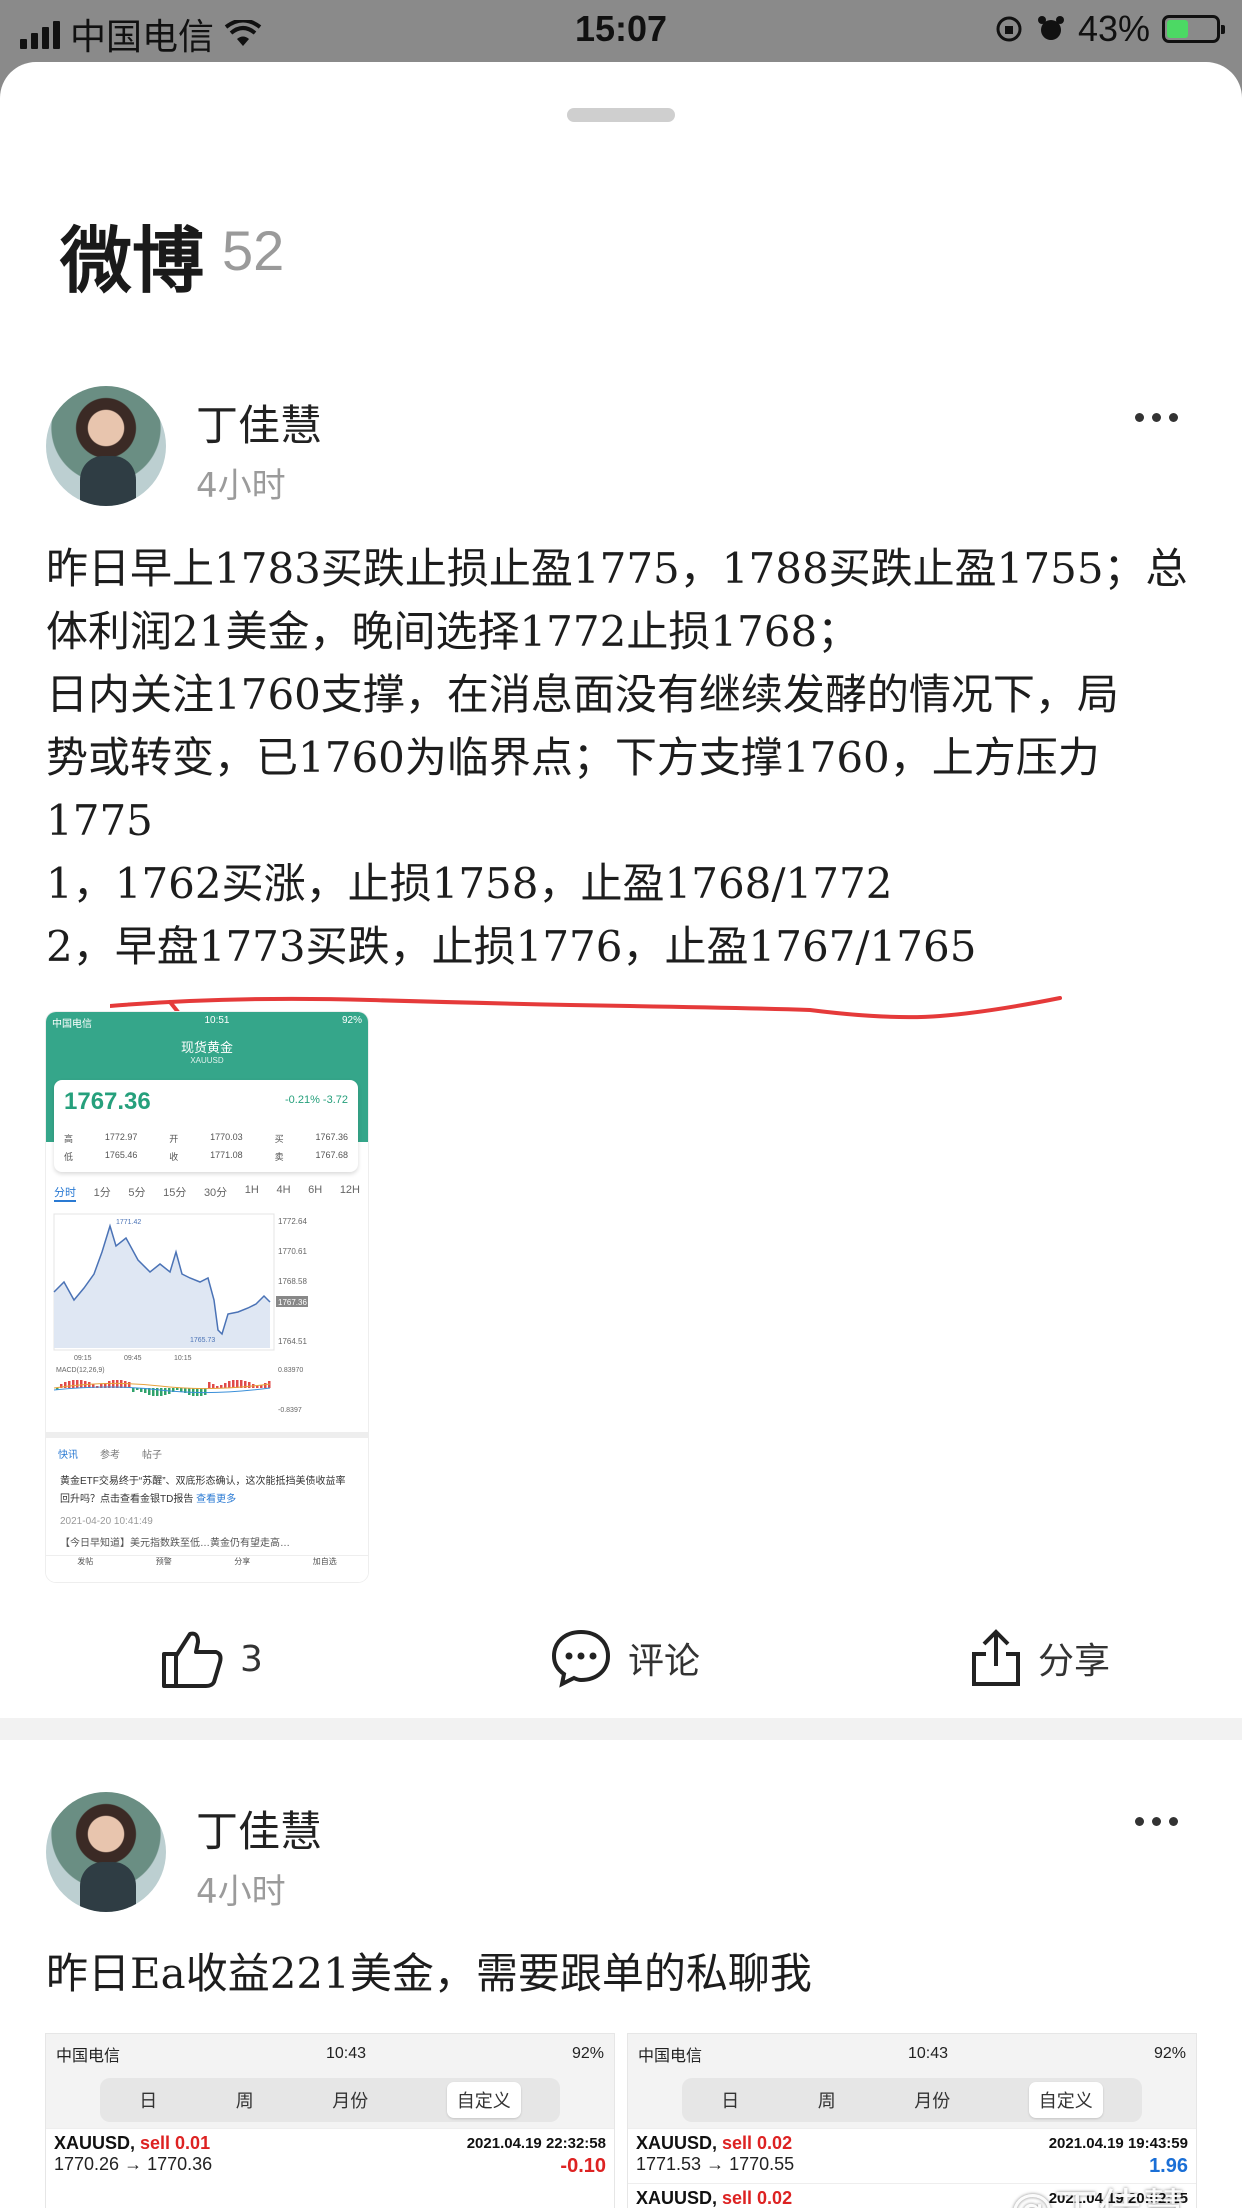 This screenshot has width=1242, height=2208. Describe the element at coordinates (163, 1561) in the screenshot. I see `footer-item: 预警` at that location.